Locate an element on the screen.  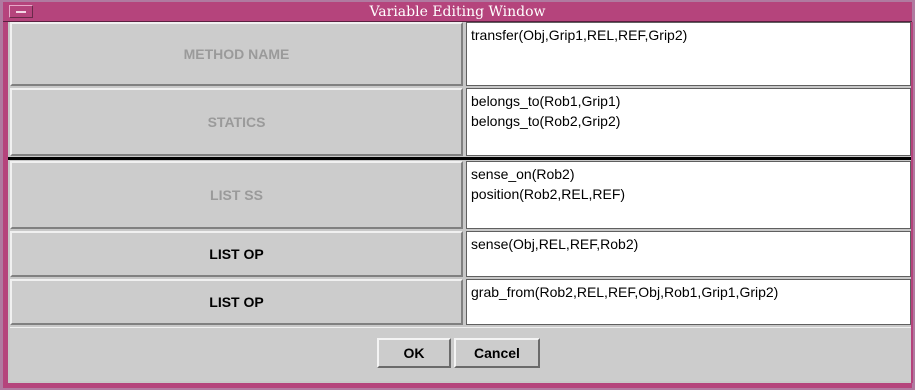
window-border-bottom is located at coordinates (457, 385).